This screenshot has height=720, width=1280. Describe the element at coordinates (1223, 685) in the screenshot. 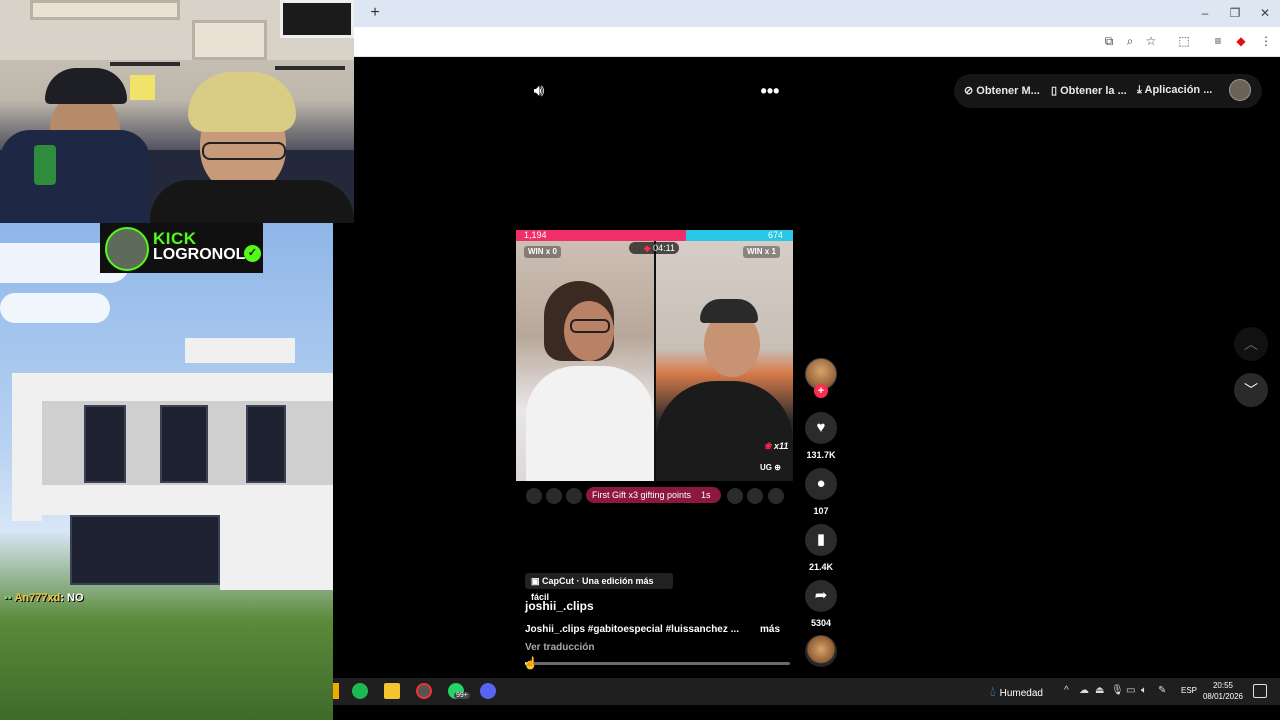

I see `clock-time: 20:55` at that location.